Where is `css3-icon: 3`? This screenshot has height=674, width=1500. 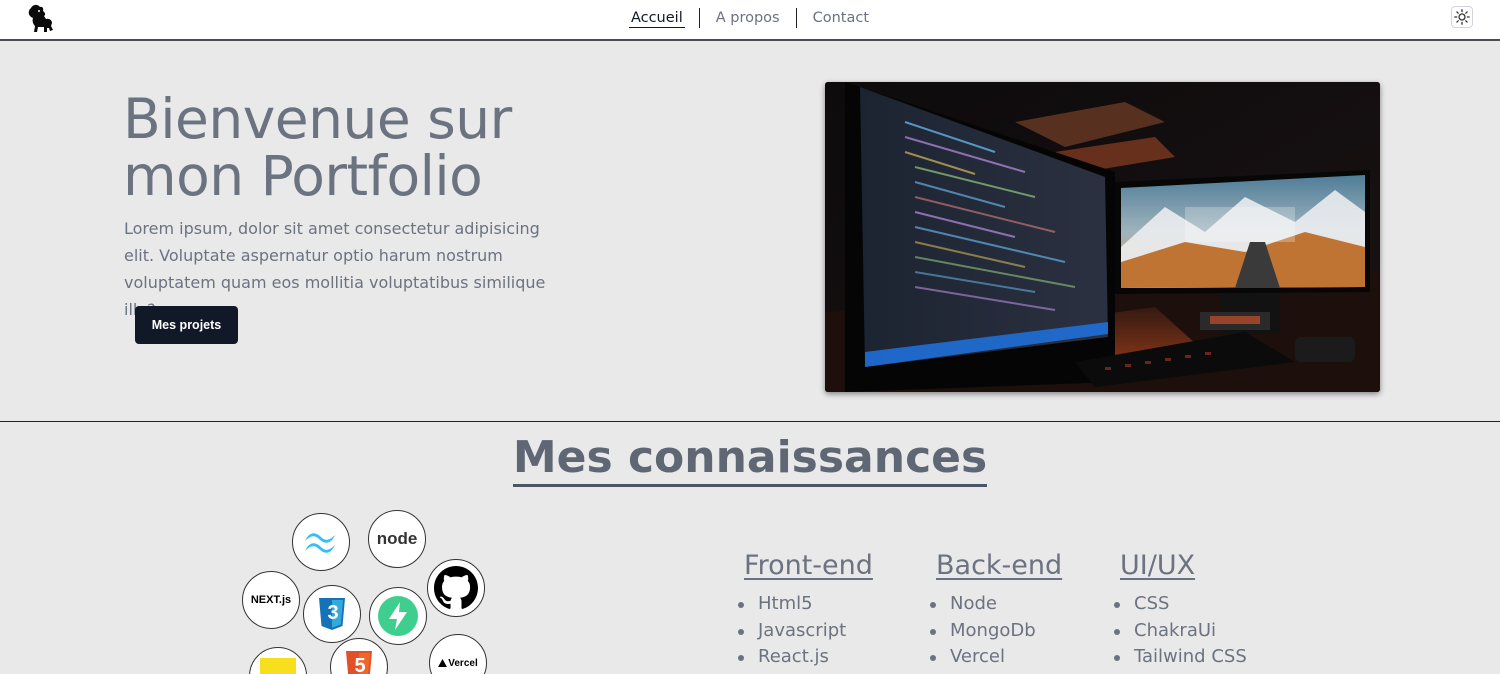 css3-icon: 3 is located at coordinates (332, 614).